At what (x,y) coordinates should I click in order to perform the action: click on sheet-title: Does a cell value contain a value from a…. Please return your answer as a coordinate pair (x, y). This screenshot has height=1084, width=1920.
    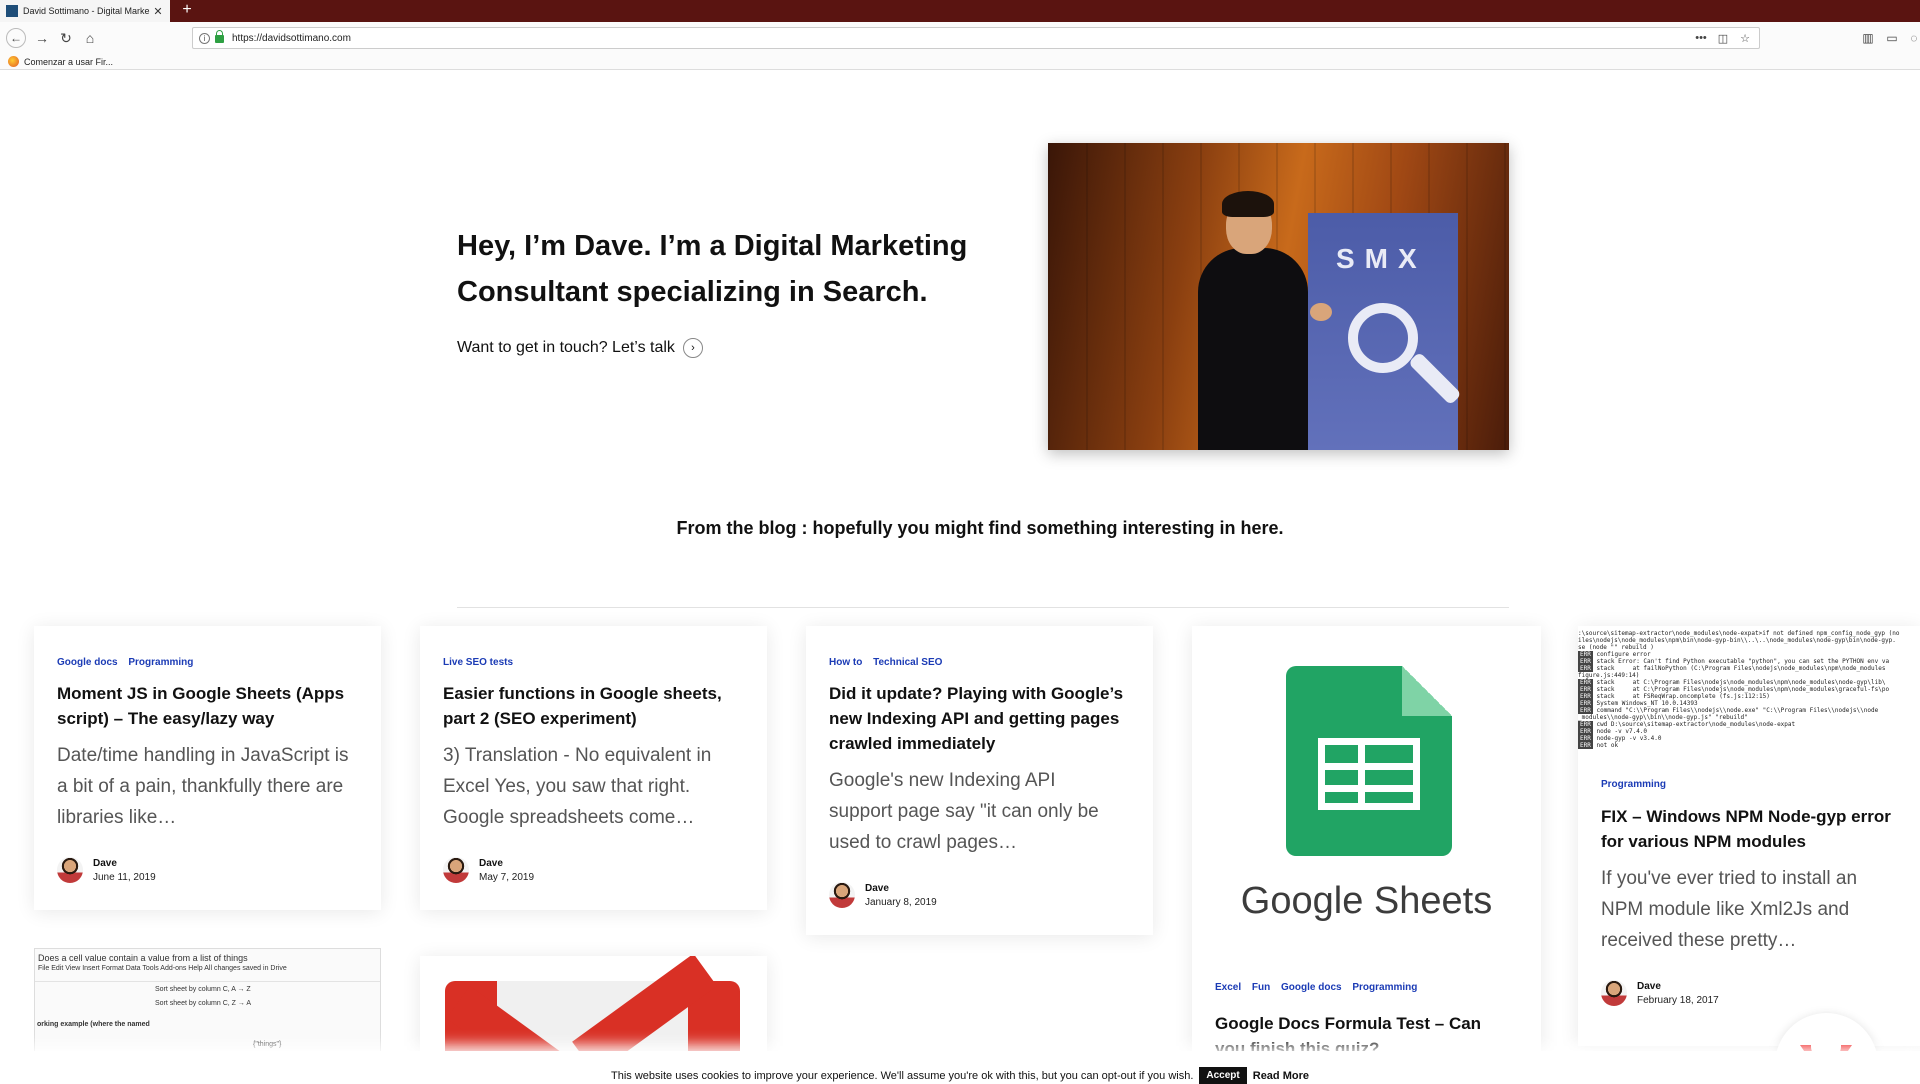
    Looking at the image, I should click on (143, 958).